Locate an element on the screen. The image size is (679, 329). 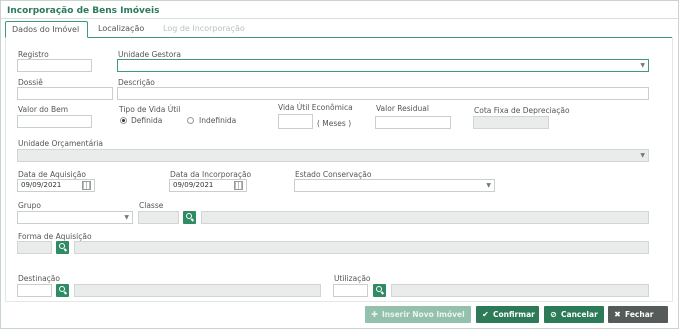
utilizacao-search-button is located at coordinates (379, 290).